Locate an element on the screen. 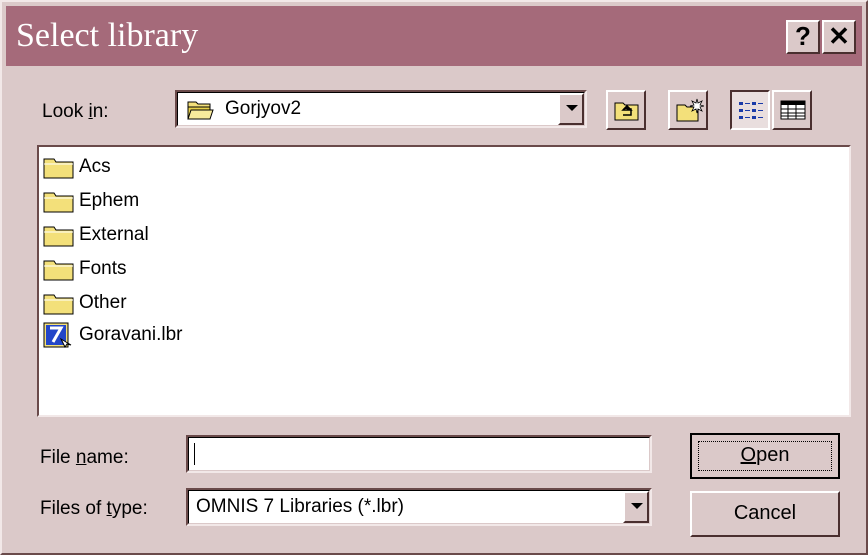 The height and width of the screenshot is (555, 868). list-view-icon is located at coordinates (751, 112).